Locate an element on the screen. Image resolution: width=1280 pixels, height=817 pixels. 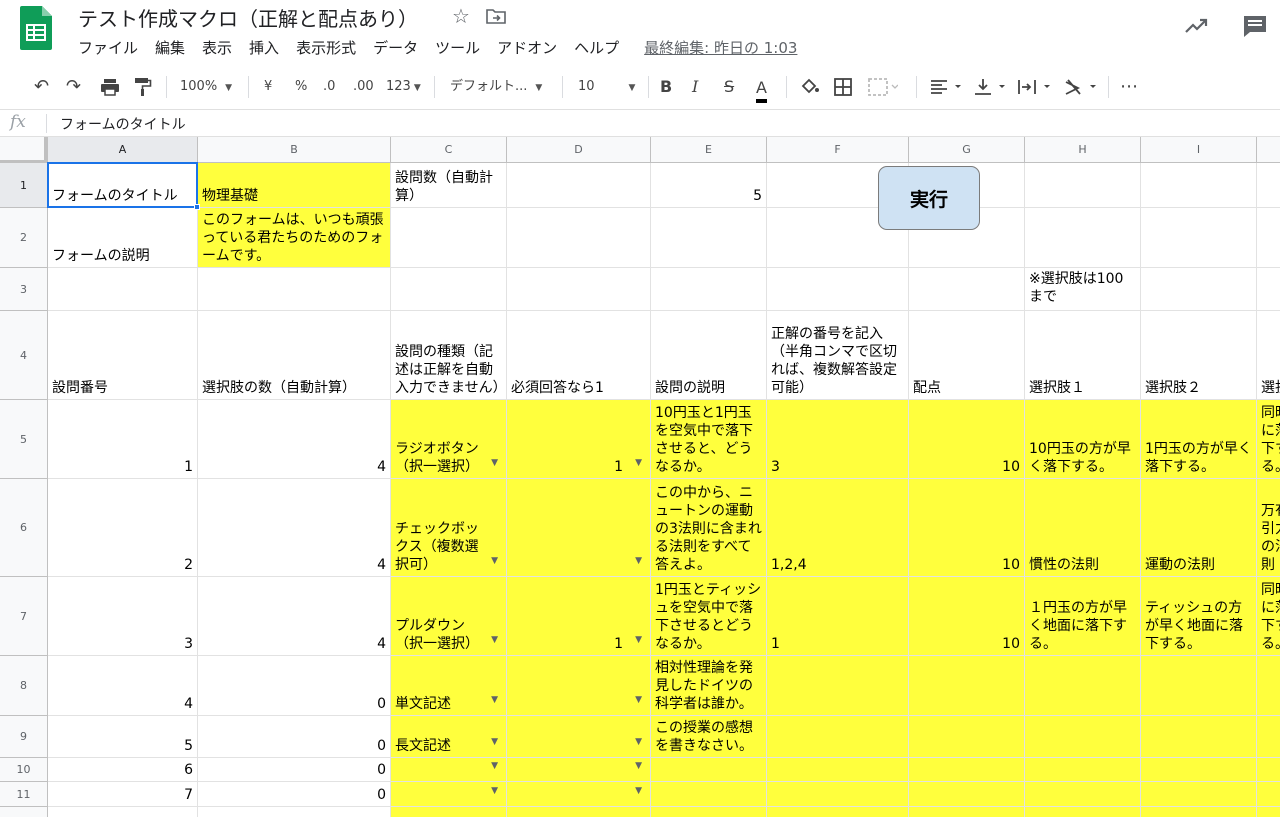
cell-j12 is located at coordinates (1268, 812).